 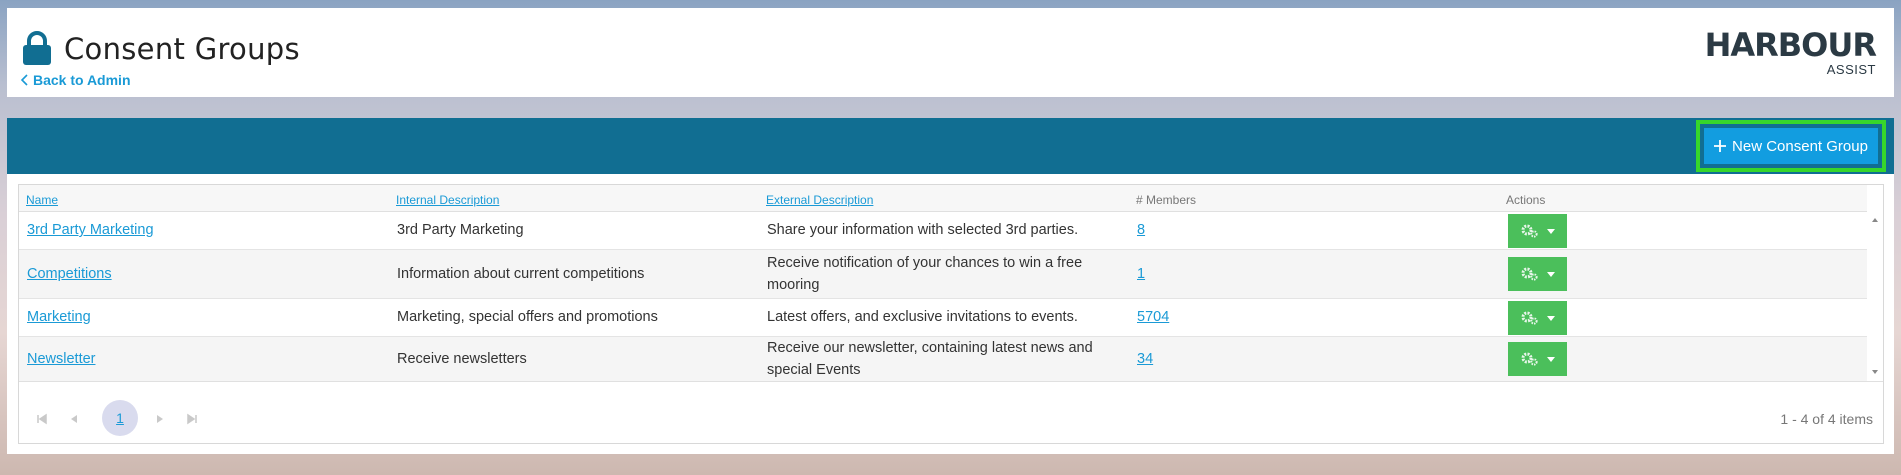 I want to click on grid-pager: 1 1 - 4 of 4 items, so click(x=951, y=412).